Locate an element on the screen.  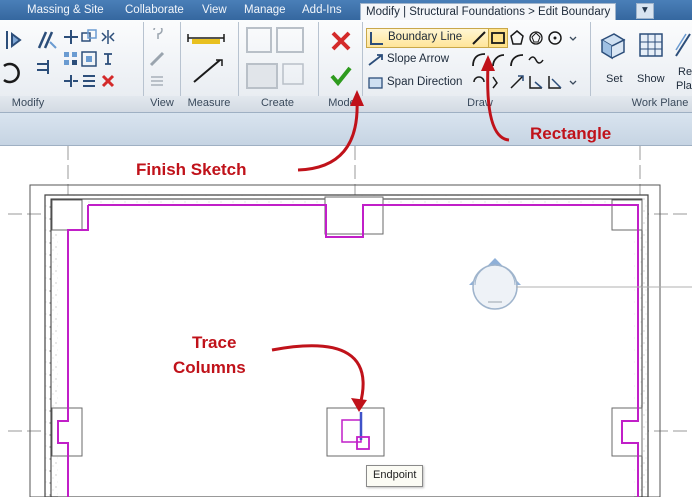
endpoint-tooltip: Endpoint is located at coordinates (395, 476).